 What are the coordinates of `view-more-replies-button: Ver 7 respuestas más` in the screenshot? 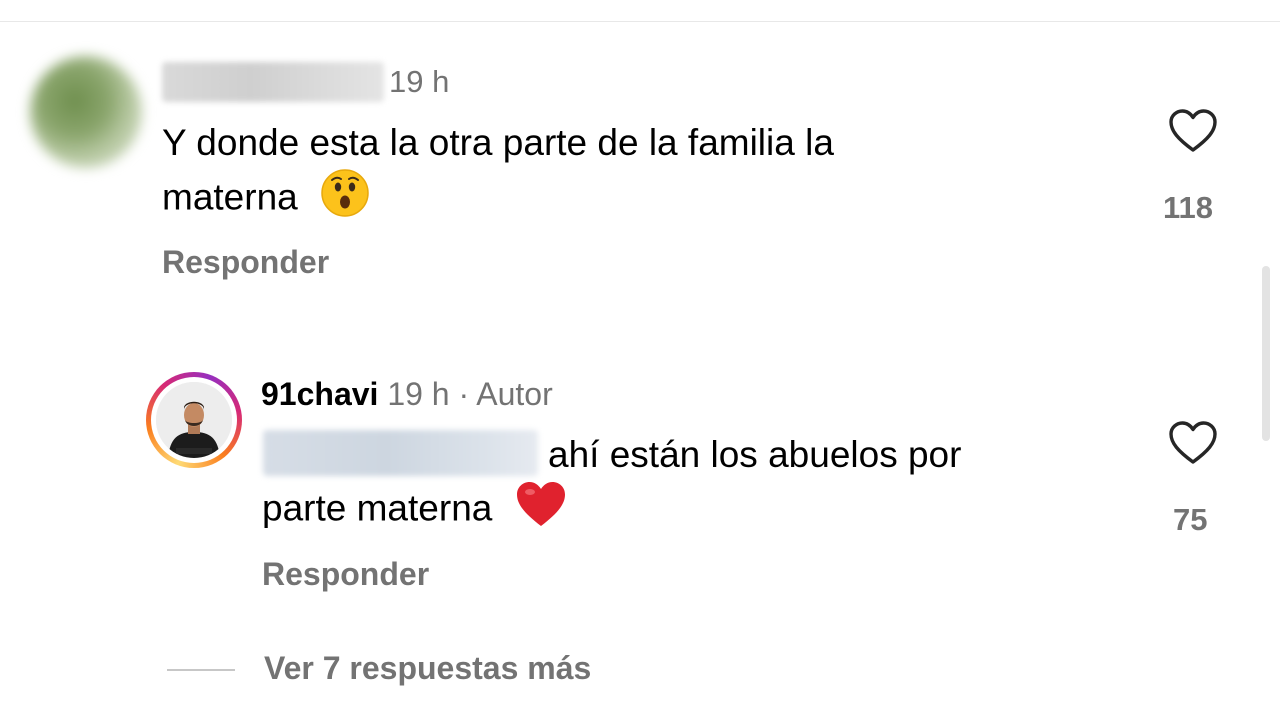 It's located at (427, 668).